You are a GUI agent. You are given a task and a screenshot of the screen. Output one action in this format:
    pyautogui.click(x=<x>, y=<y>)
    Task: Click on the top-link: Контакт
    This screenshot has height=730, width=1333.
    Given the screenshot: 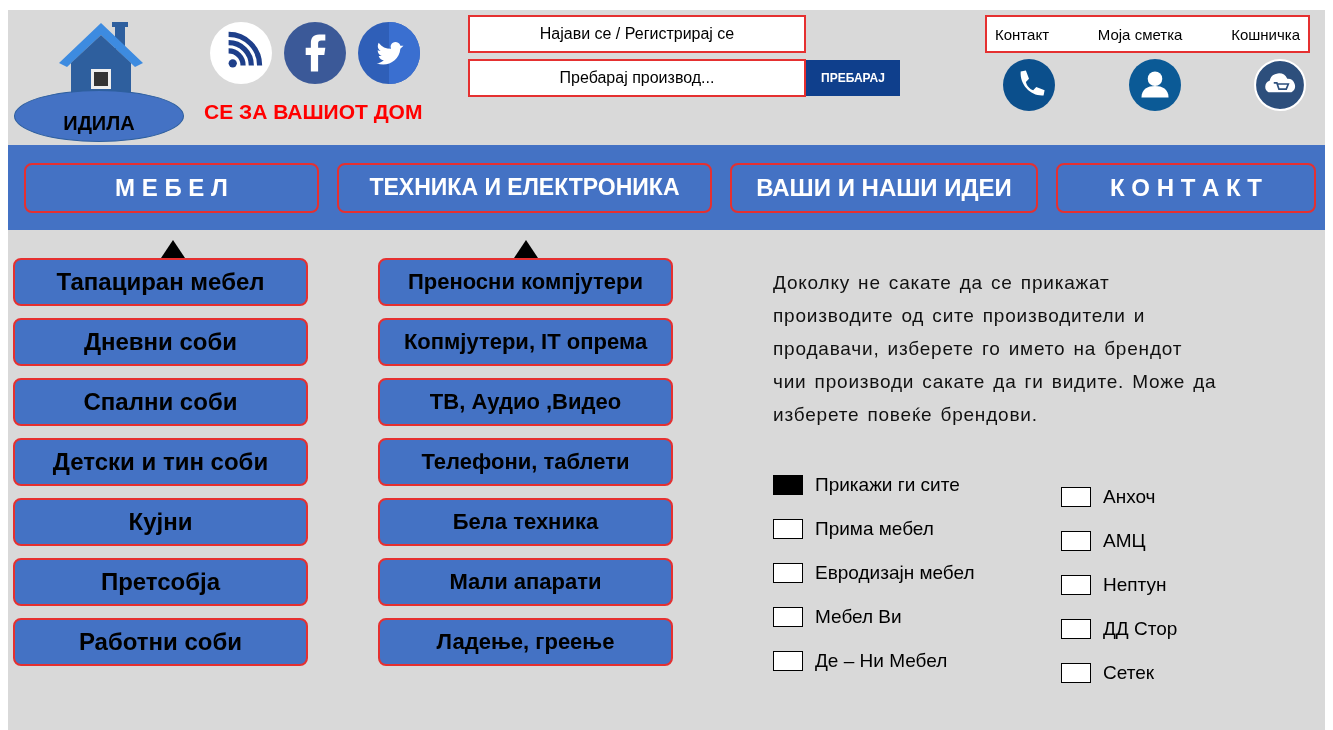 What is the action you would take?
    pyautogui.click(x=1022, y=34)
    